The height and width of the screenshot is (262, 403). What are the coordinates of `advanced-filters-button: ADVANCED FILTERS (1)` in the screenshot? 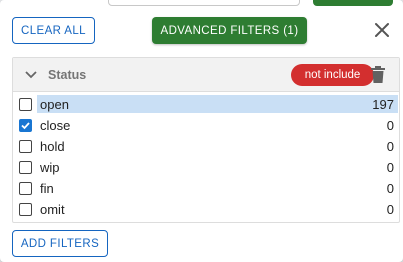 It's located at (229, 30).